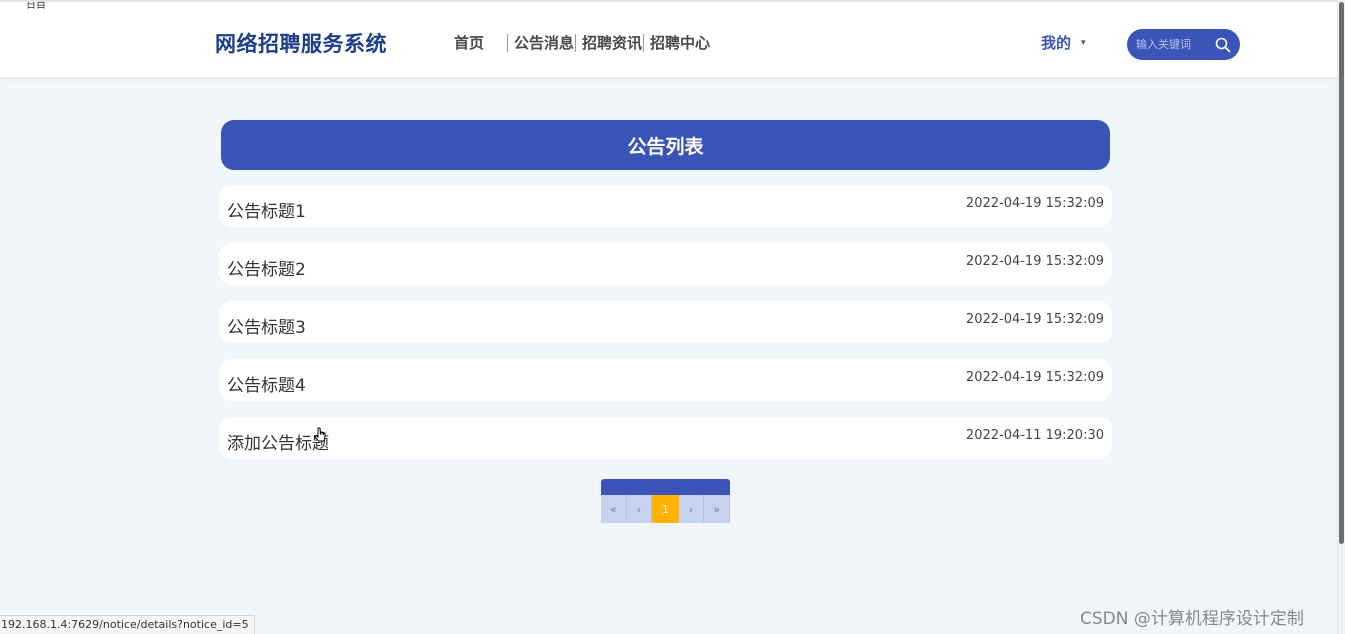 This screenshot has height=634, width=1345. Describe the element at coordinates (1056, 43) in the screenshot. I see `my-account-label: 我的` at that location.